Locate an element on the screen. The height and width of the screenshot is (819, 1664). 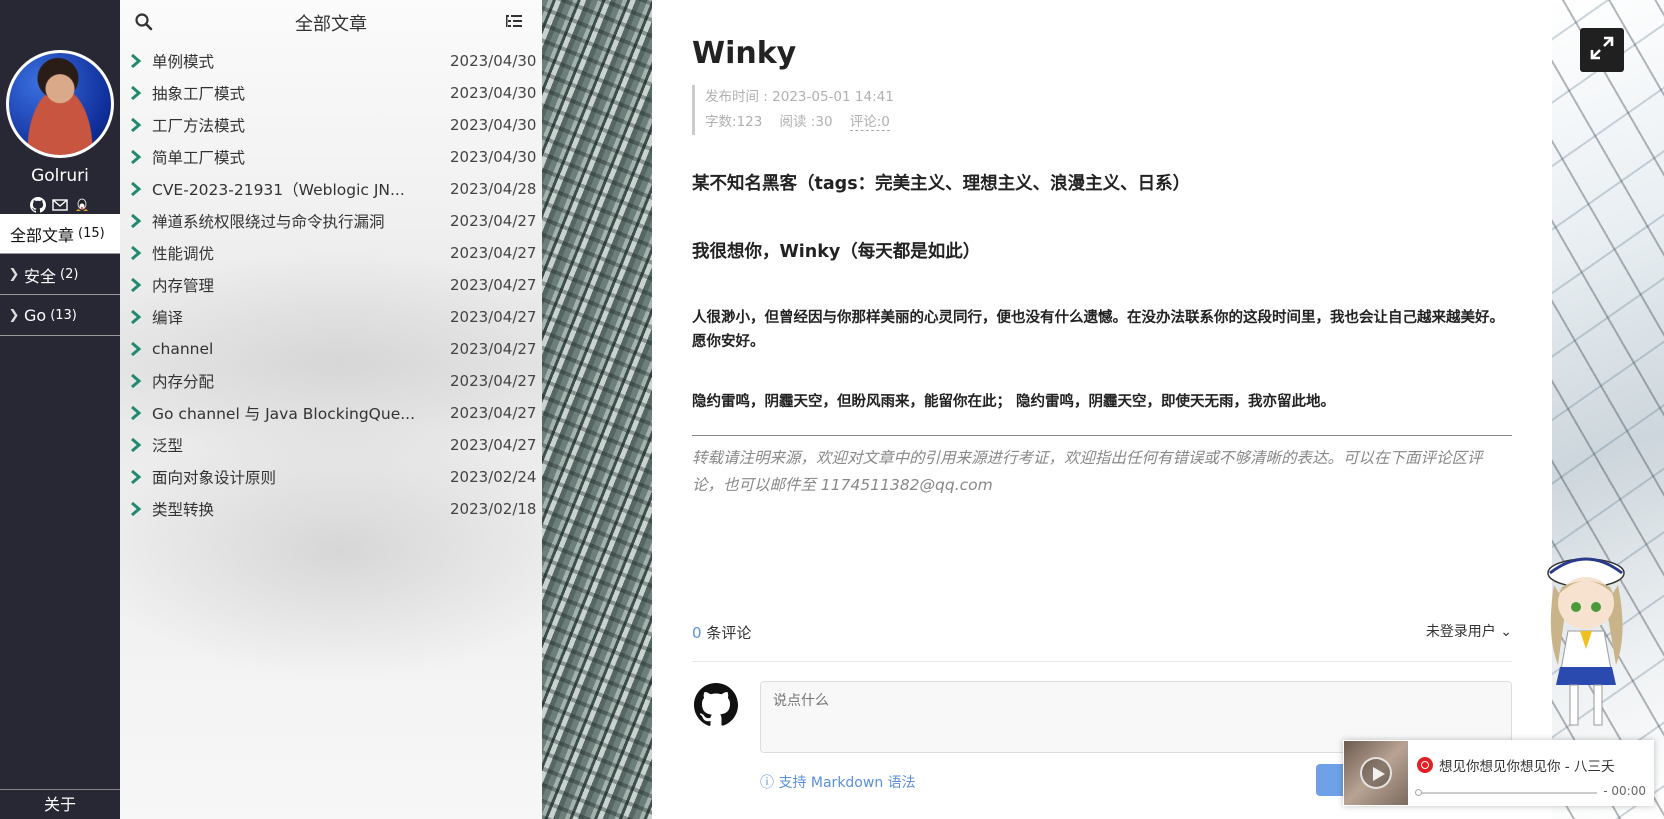
qq-icon is located at coordinates (82, 205).